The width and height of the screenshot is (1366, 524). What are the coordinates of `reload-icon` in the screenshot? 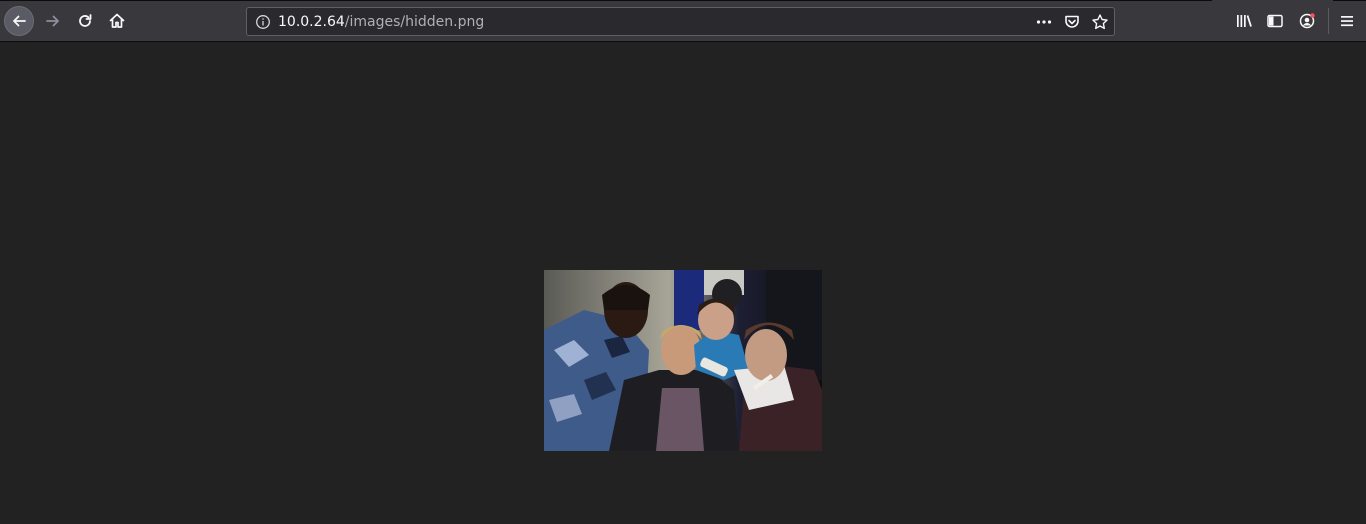 It's located at (85, 21).